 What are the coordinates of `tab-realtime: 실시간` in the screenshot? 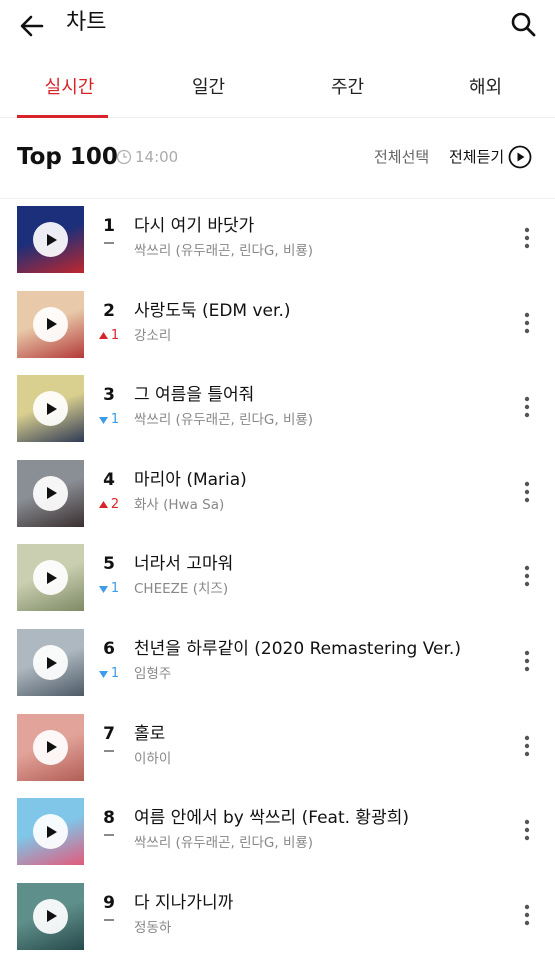 It's located at (69, 92).